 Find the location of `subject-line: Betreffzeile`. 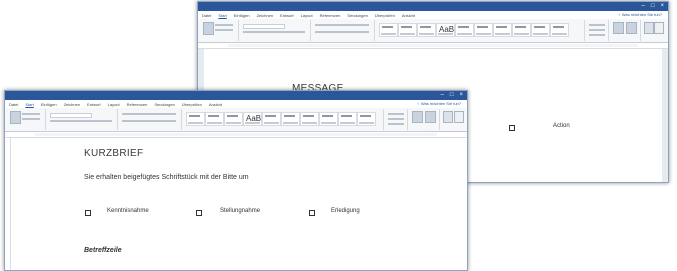

subject-line: Betreffzeile is located at coordinates (103, 250).